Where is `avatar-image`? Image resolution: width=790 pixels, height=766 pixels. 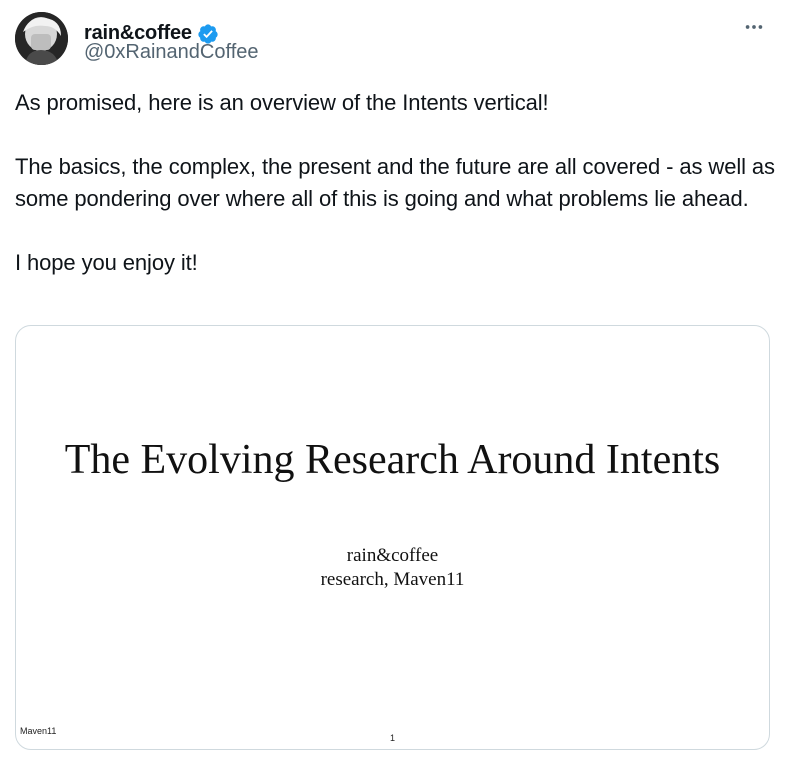
avatar-image is located at coordinates (41, 38).